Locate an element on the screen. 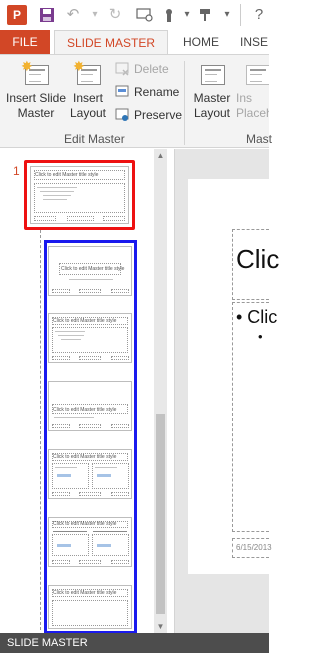  edit-master-group-label: Edit Master is located at coordinates (94, 139).